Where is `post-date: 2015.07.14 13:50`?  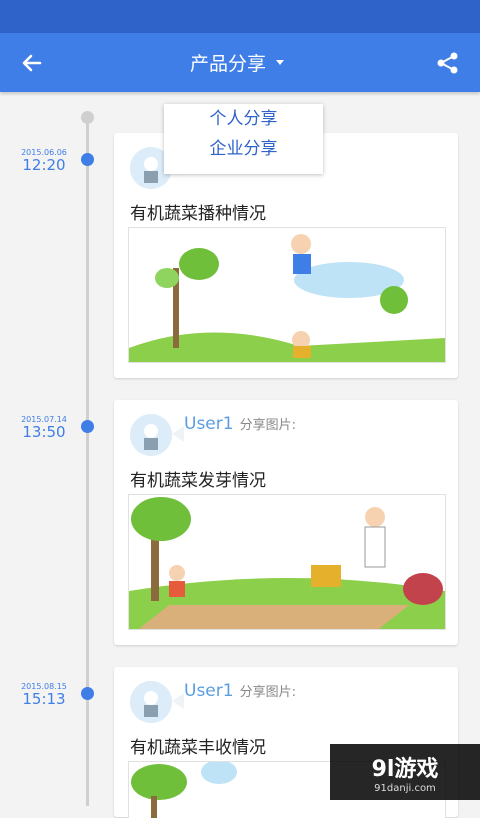 post-date: 2015.07.14 13:50 is located at coordinates (44, 428).